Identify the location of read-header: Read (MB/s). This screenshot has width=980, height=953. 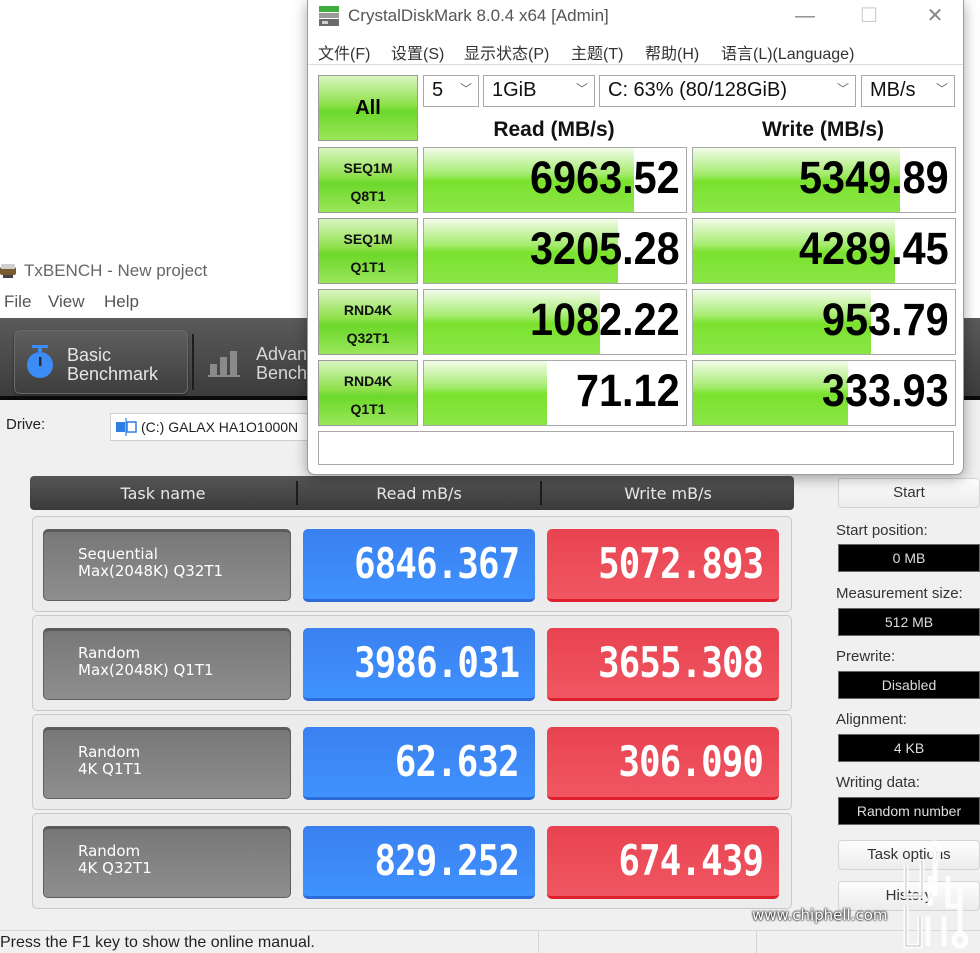
(554, 129).